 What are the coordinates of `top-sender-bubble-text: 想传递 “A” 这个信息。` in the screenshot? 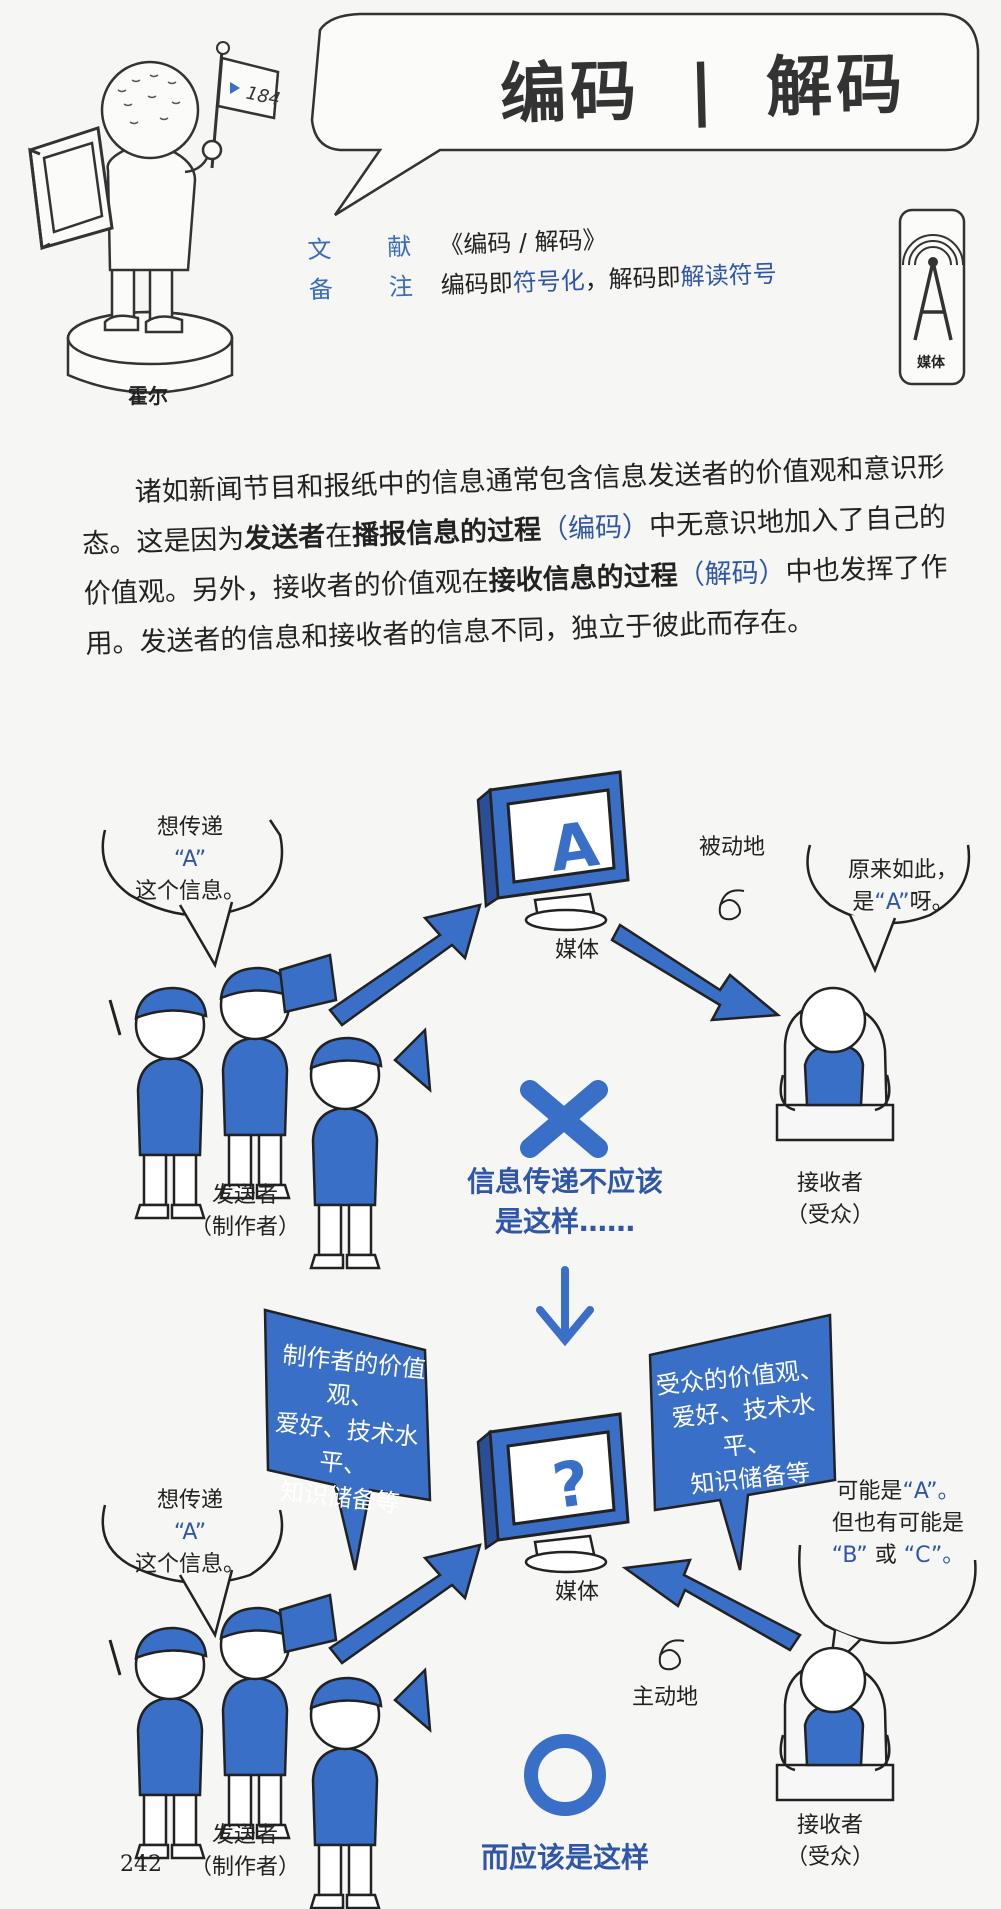 It's located at (190, 860).